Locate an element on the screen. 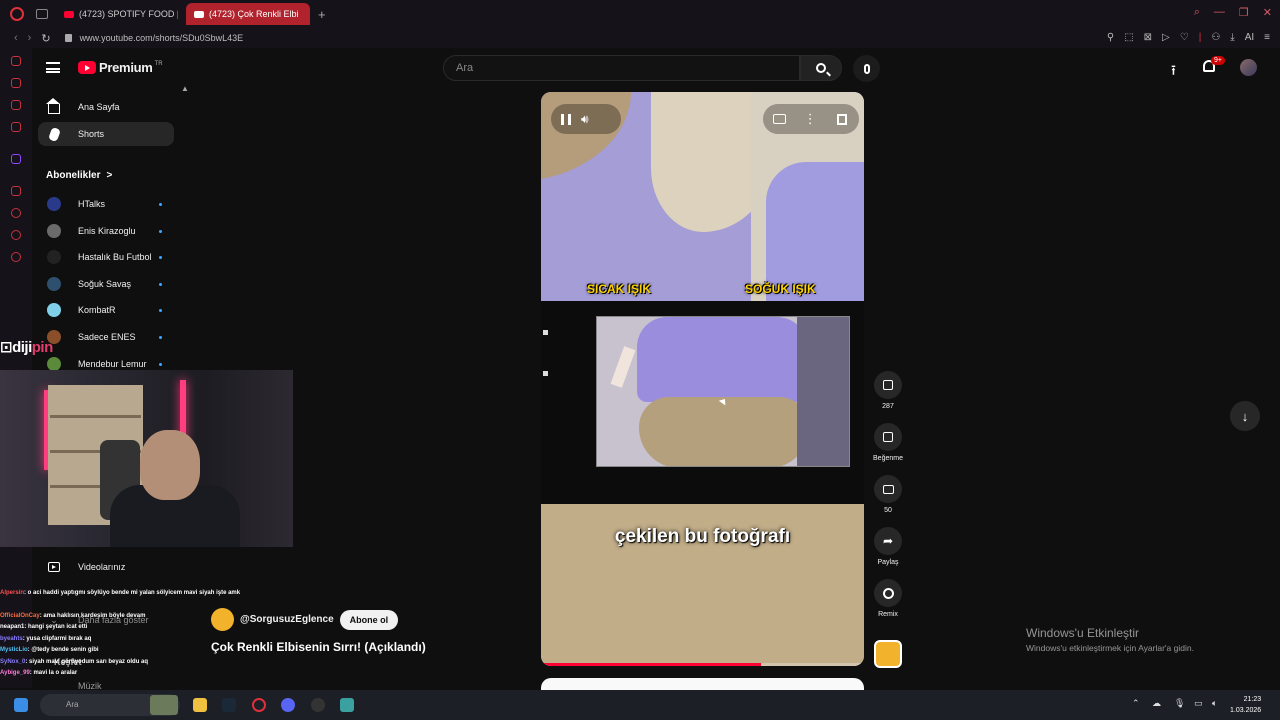 The height and width of the screenshot is (720, 1280). mic-tray-icon: 🎙︎ is located at coordinates (1179, 703).